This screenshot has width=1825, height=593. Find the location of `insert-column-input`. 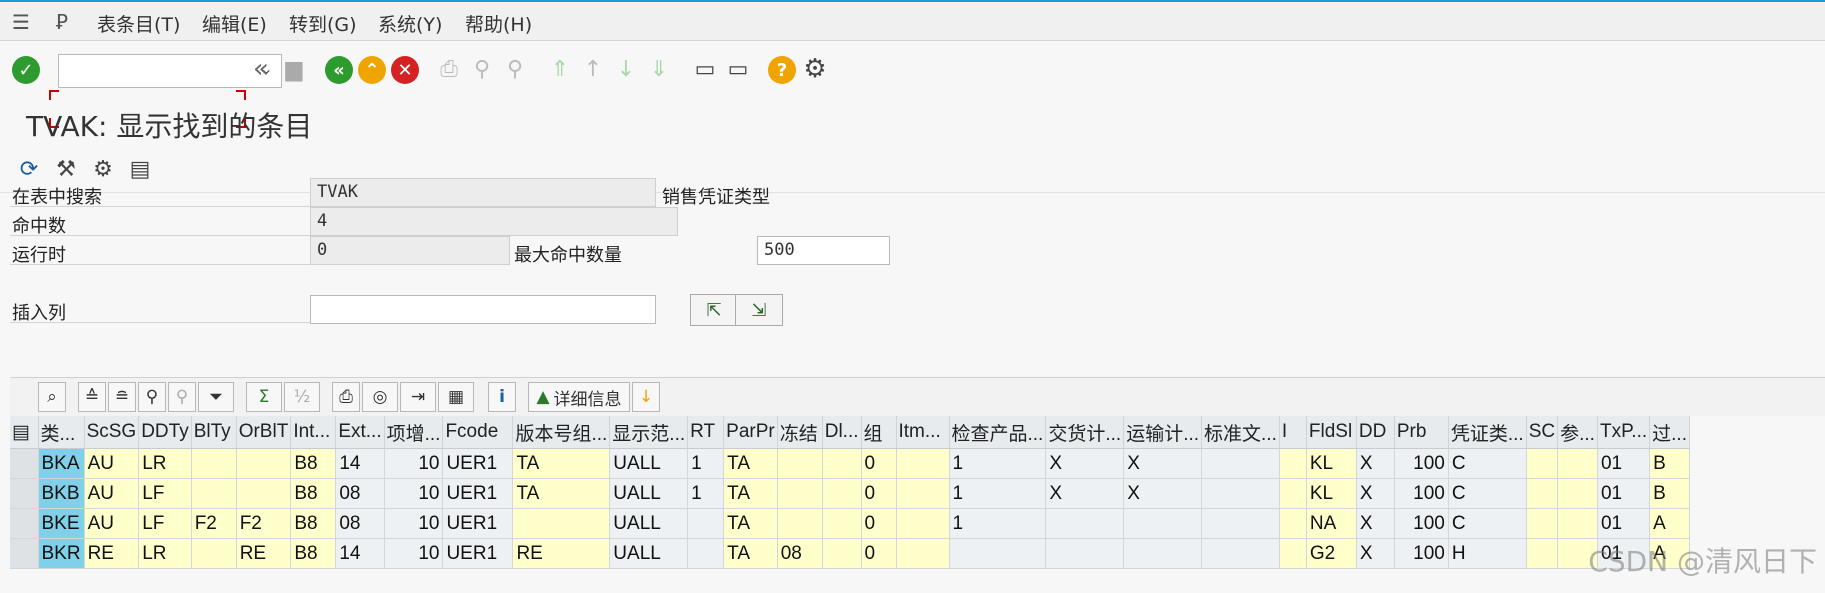

insert-column-input is located at coordinates (483, 309).